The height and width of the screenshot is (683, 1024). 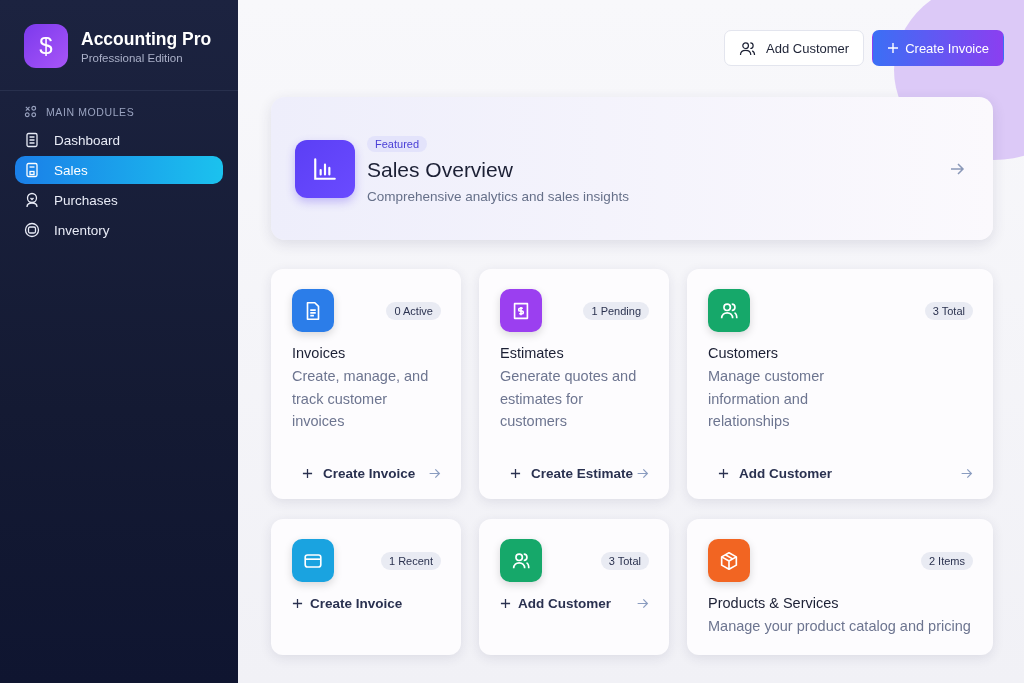 I want to click on count-badge: 1 Recent, so click(x=410, y=560).